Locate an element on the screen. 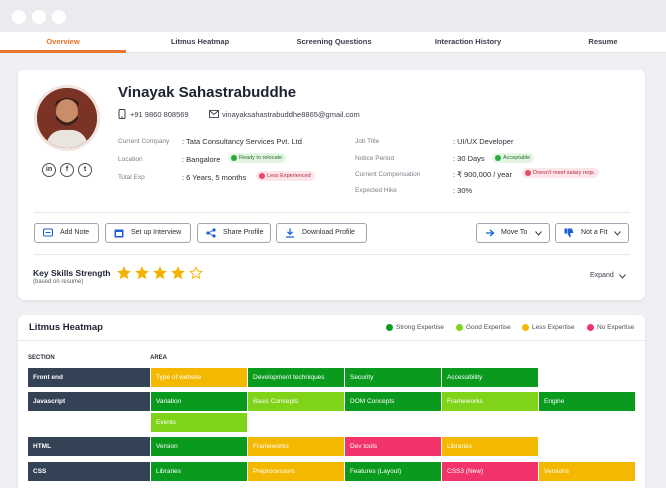 This screenshot has width=666, height=488. status-badge-relocate: Ready to relocate is located at coordinates (257, 158).